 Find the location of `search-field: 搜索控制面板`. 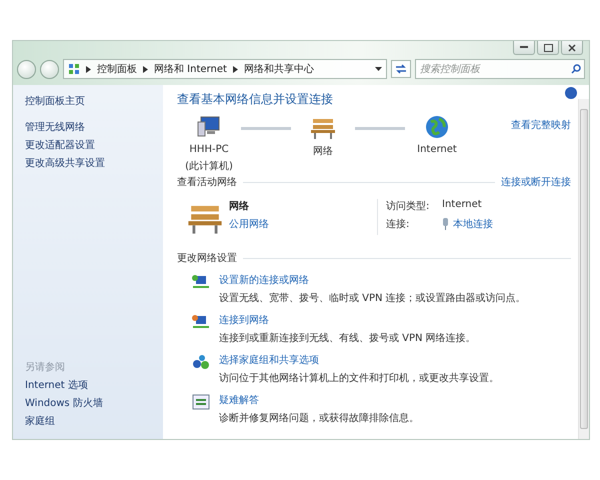

search-field: 搜索控制面板 is located at coordinates (500, 69).